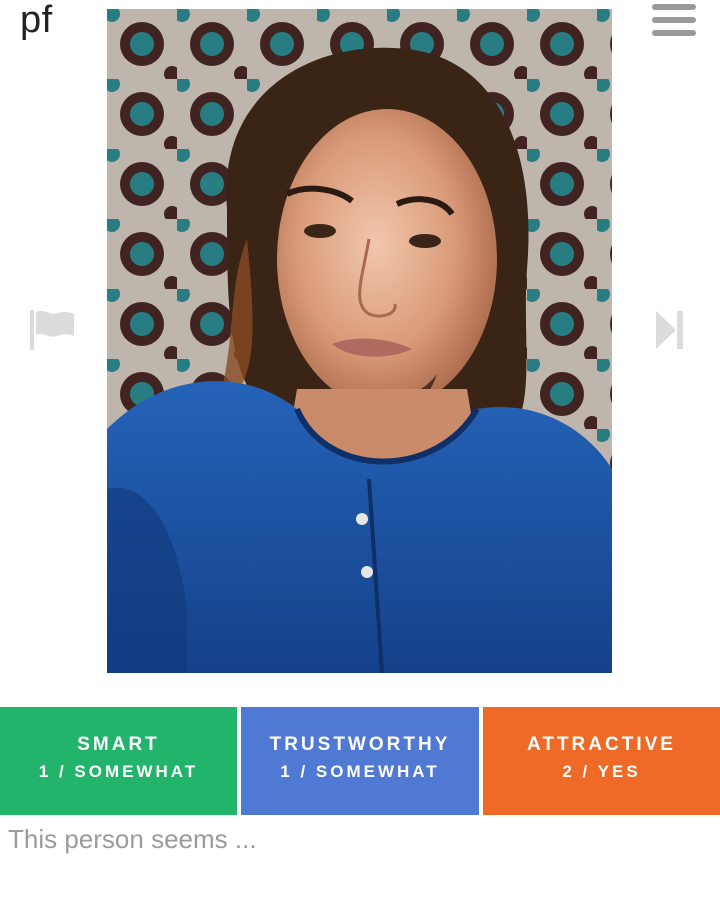 The image size is (720, 898). What do you see at coordinates (360, 744) in the screenshot?
I see `rating-label: TRUSTWORTHY` at bounding box center [360, 744].